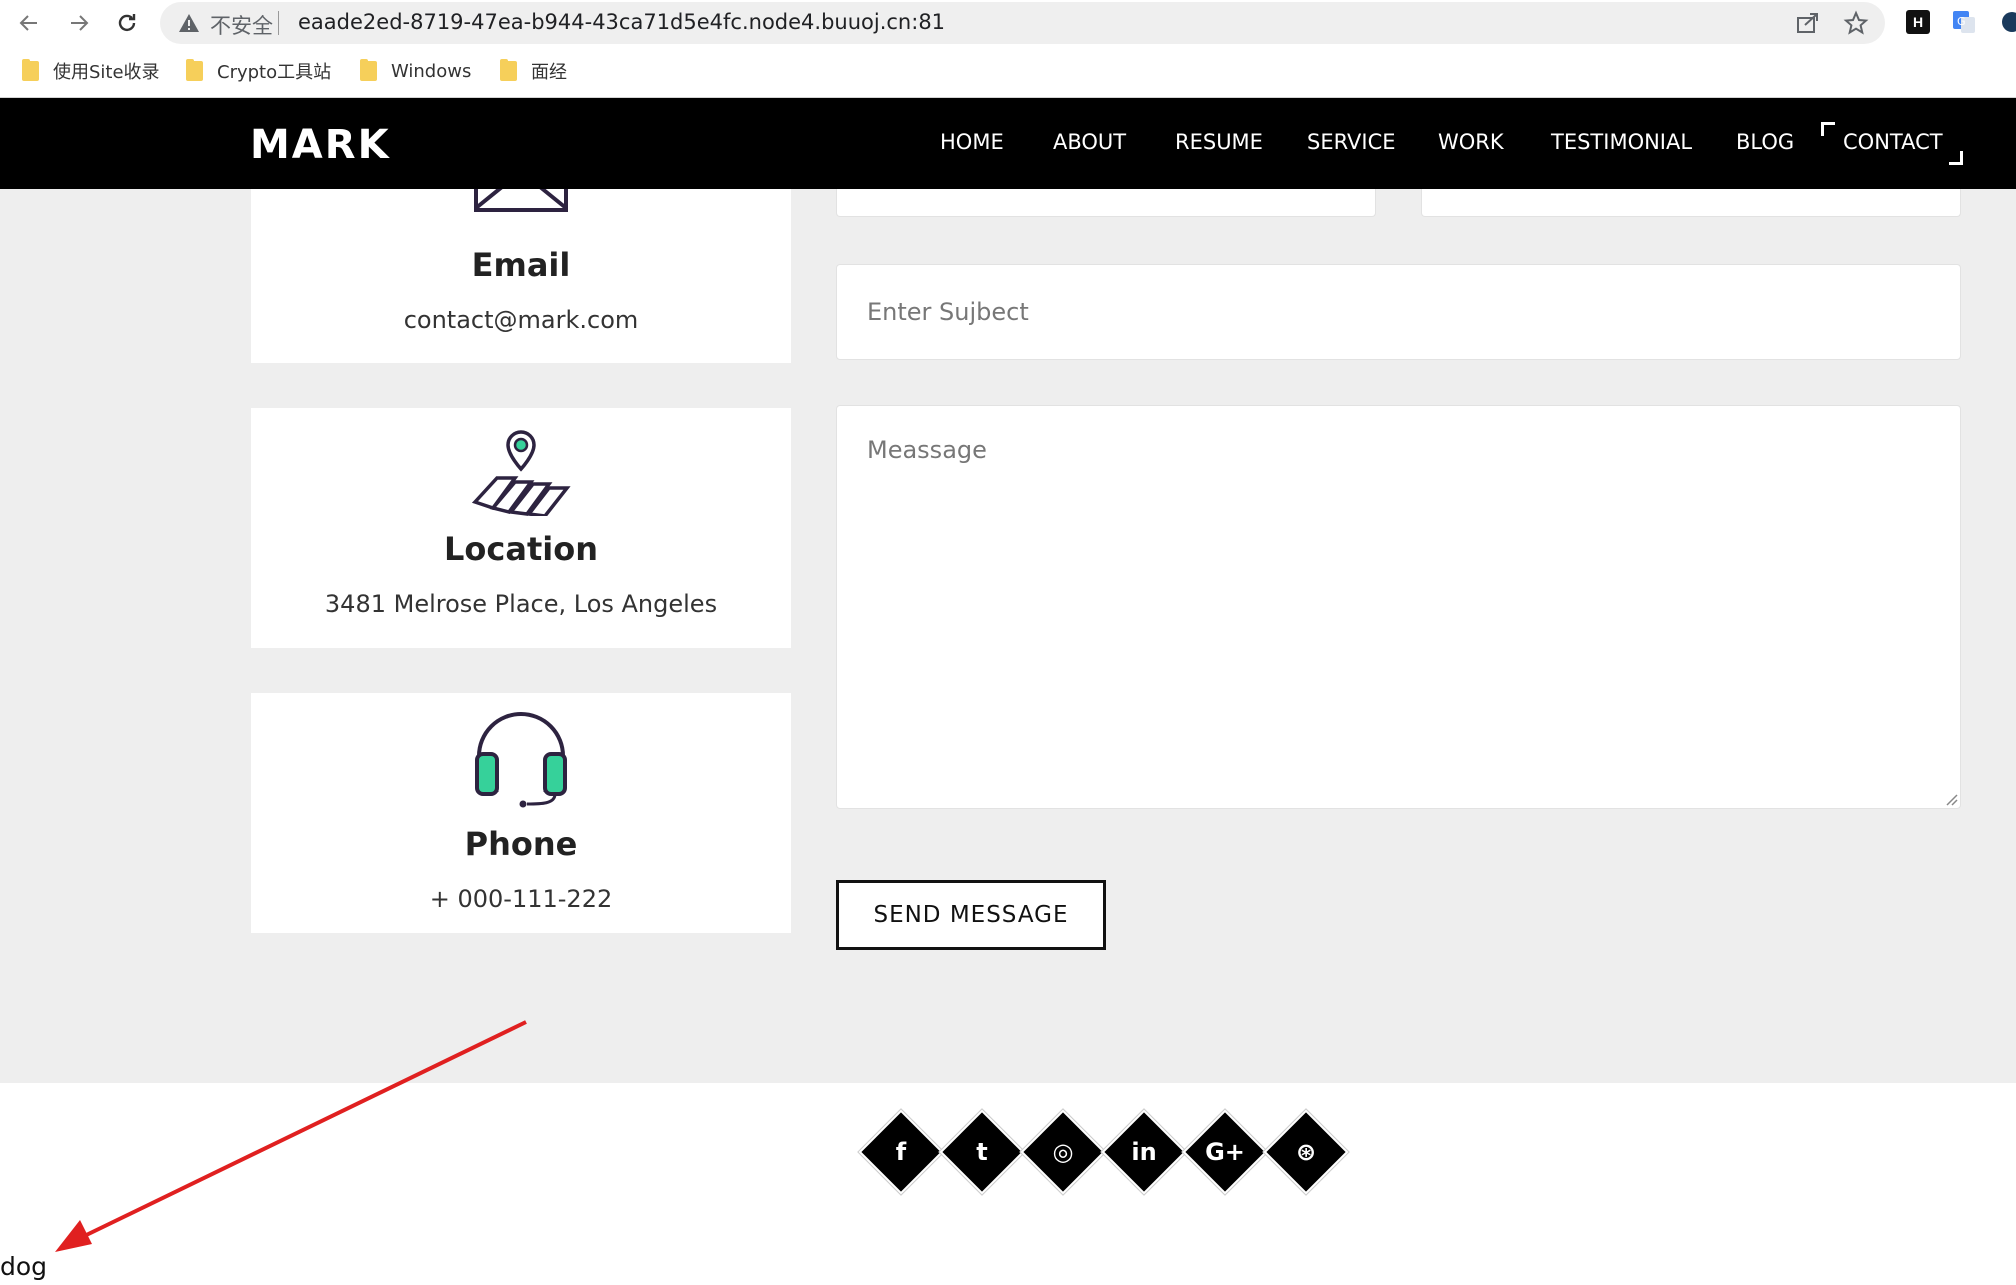  Describe the element at coordinates (2008, 22) in the screenshot. I see `extension-icon` at that location.